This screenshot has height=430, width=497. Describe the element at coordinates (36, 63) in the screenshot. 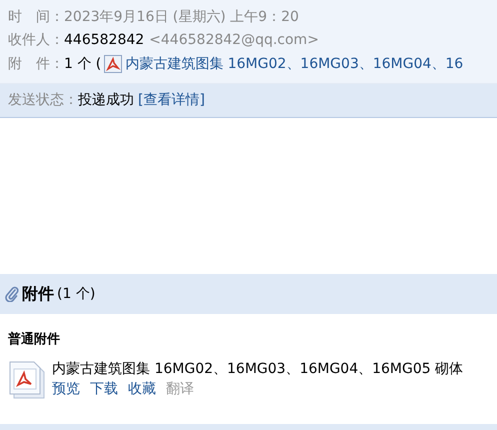

I see `field-label: 附 件：` at that location.